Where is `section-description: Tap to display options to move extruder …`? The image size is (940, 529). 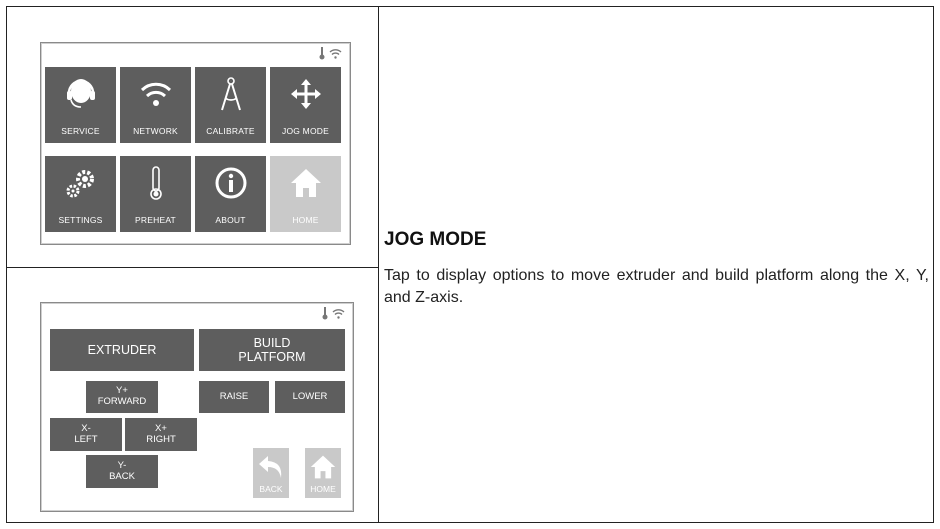
section-description: Tap to display options to move extruder … is located at coordinates (656, 286).